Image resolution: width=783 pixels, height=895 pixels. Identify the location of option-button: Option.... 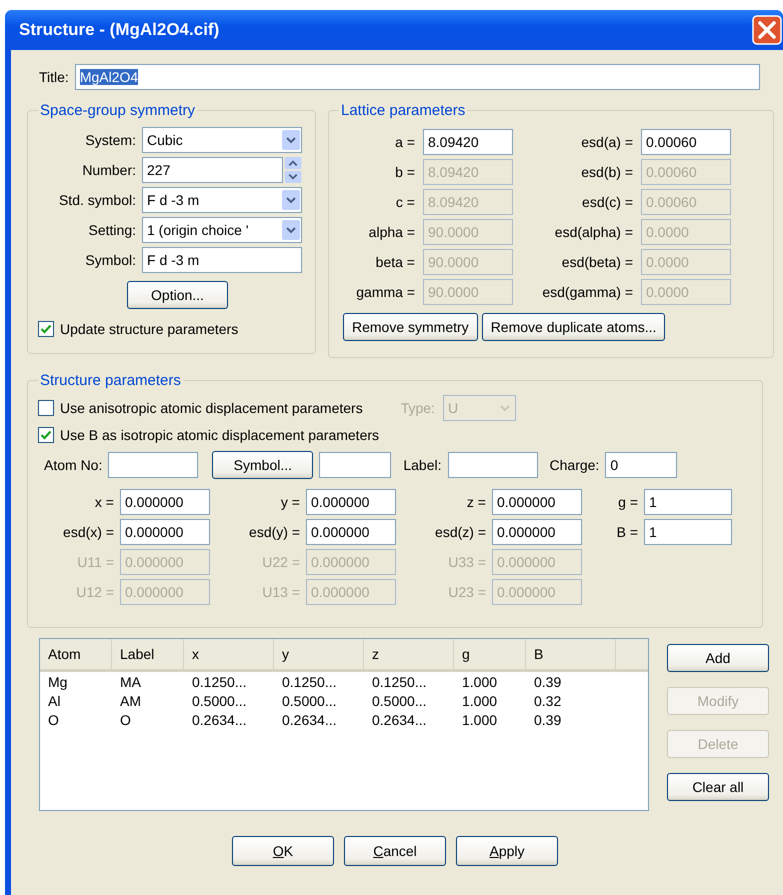
(177, 295).